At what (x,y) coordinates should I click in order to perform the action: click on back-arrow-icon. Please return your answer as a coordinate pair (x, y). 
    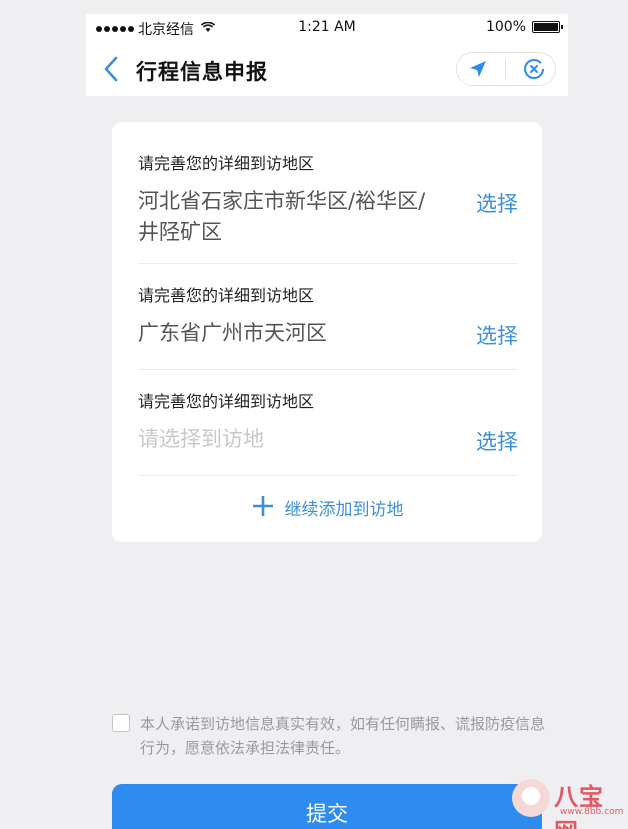
    Looking at the image, I should click on (112, 69).